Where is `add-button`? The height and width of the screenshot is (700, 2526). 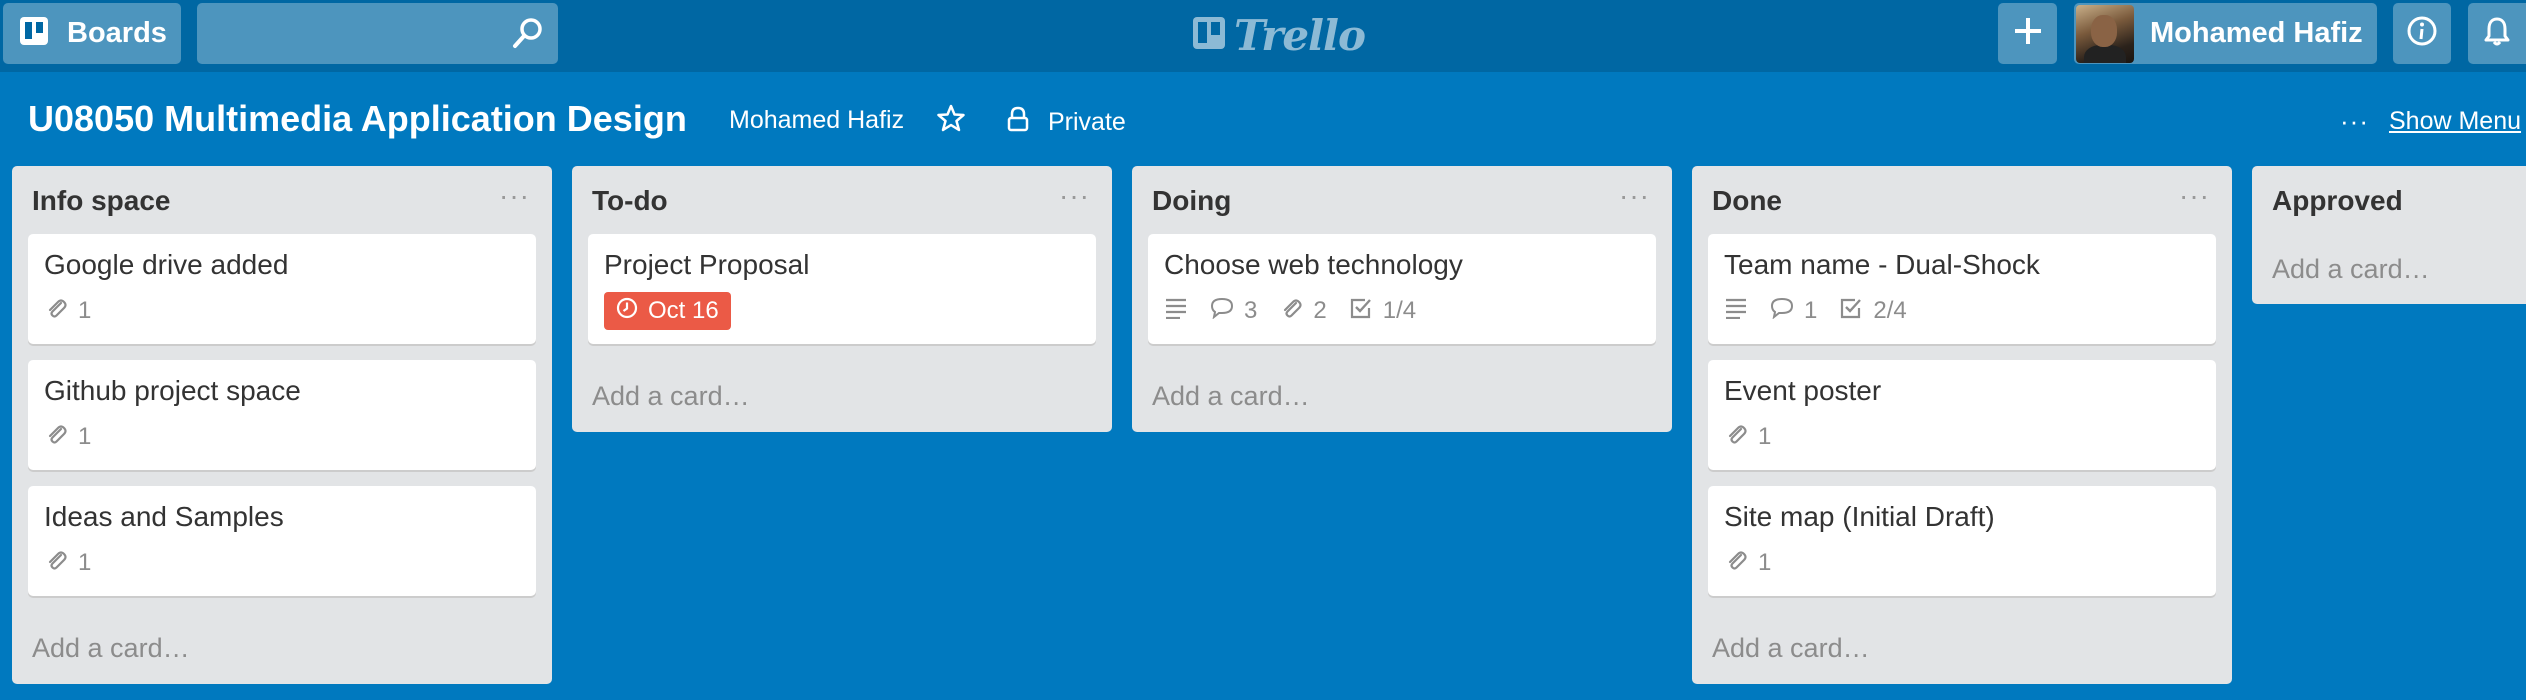
add-button is located at coordinates (2027, 33).